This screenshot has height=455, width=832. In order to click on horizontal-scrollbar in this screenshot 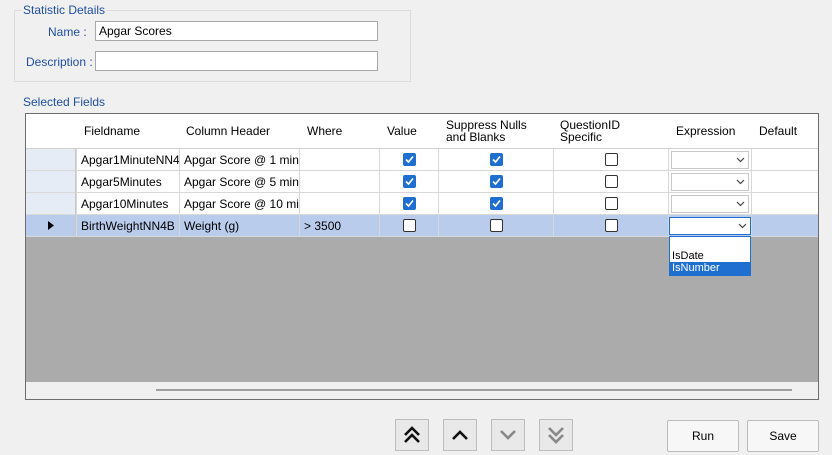, I will do `click(422, 390)`.